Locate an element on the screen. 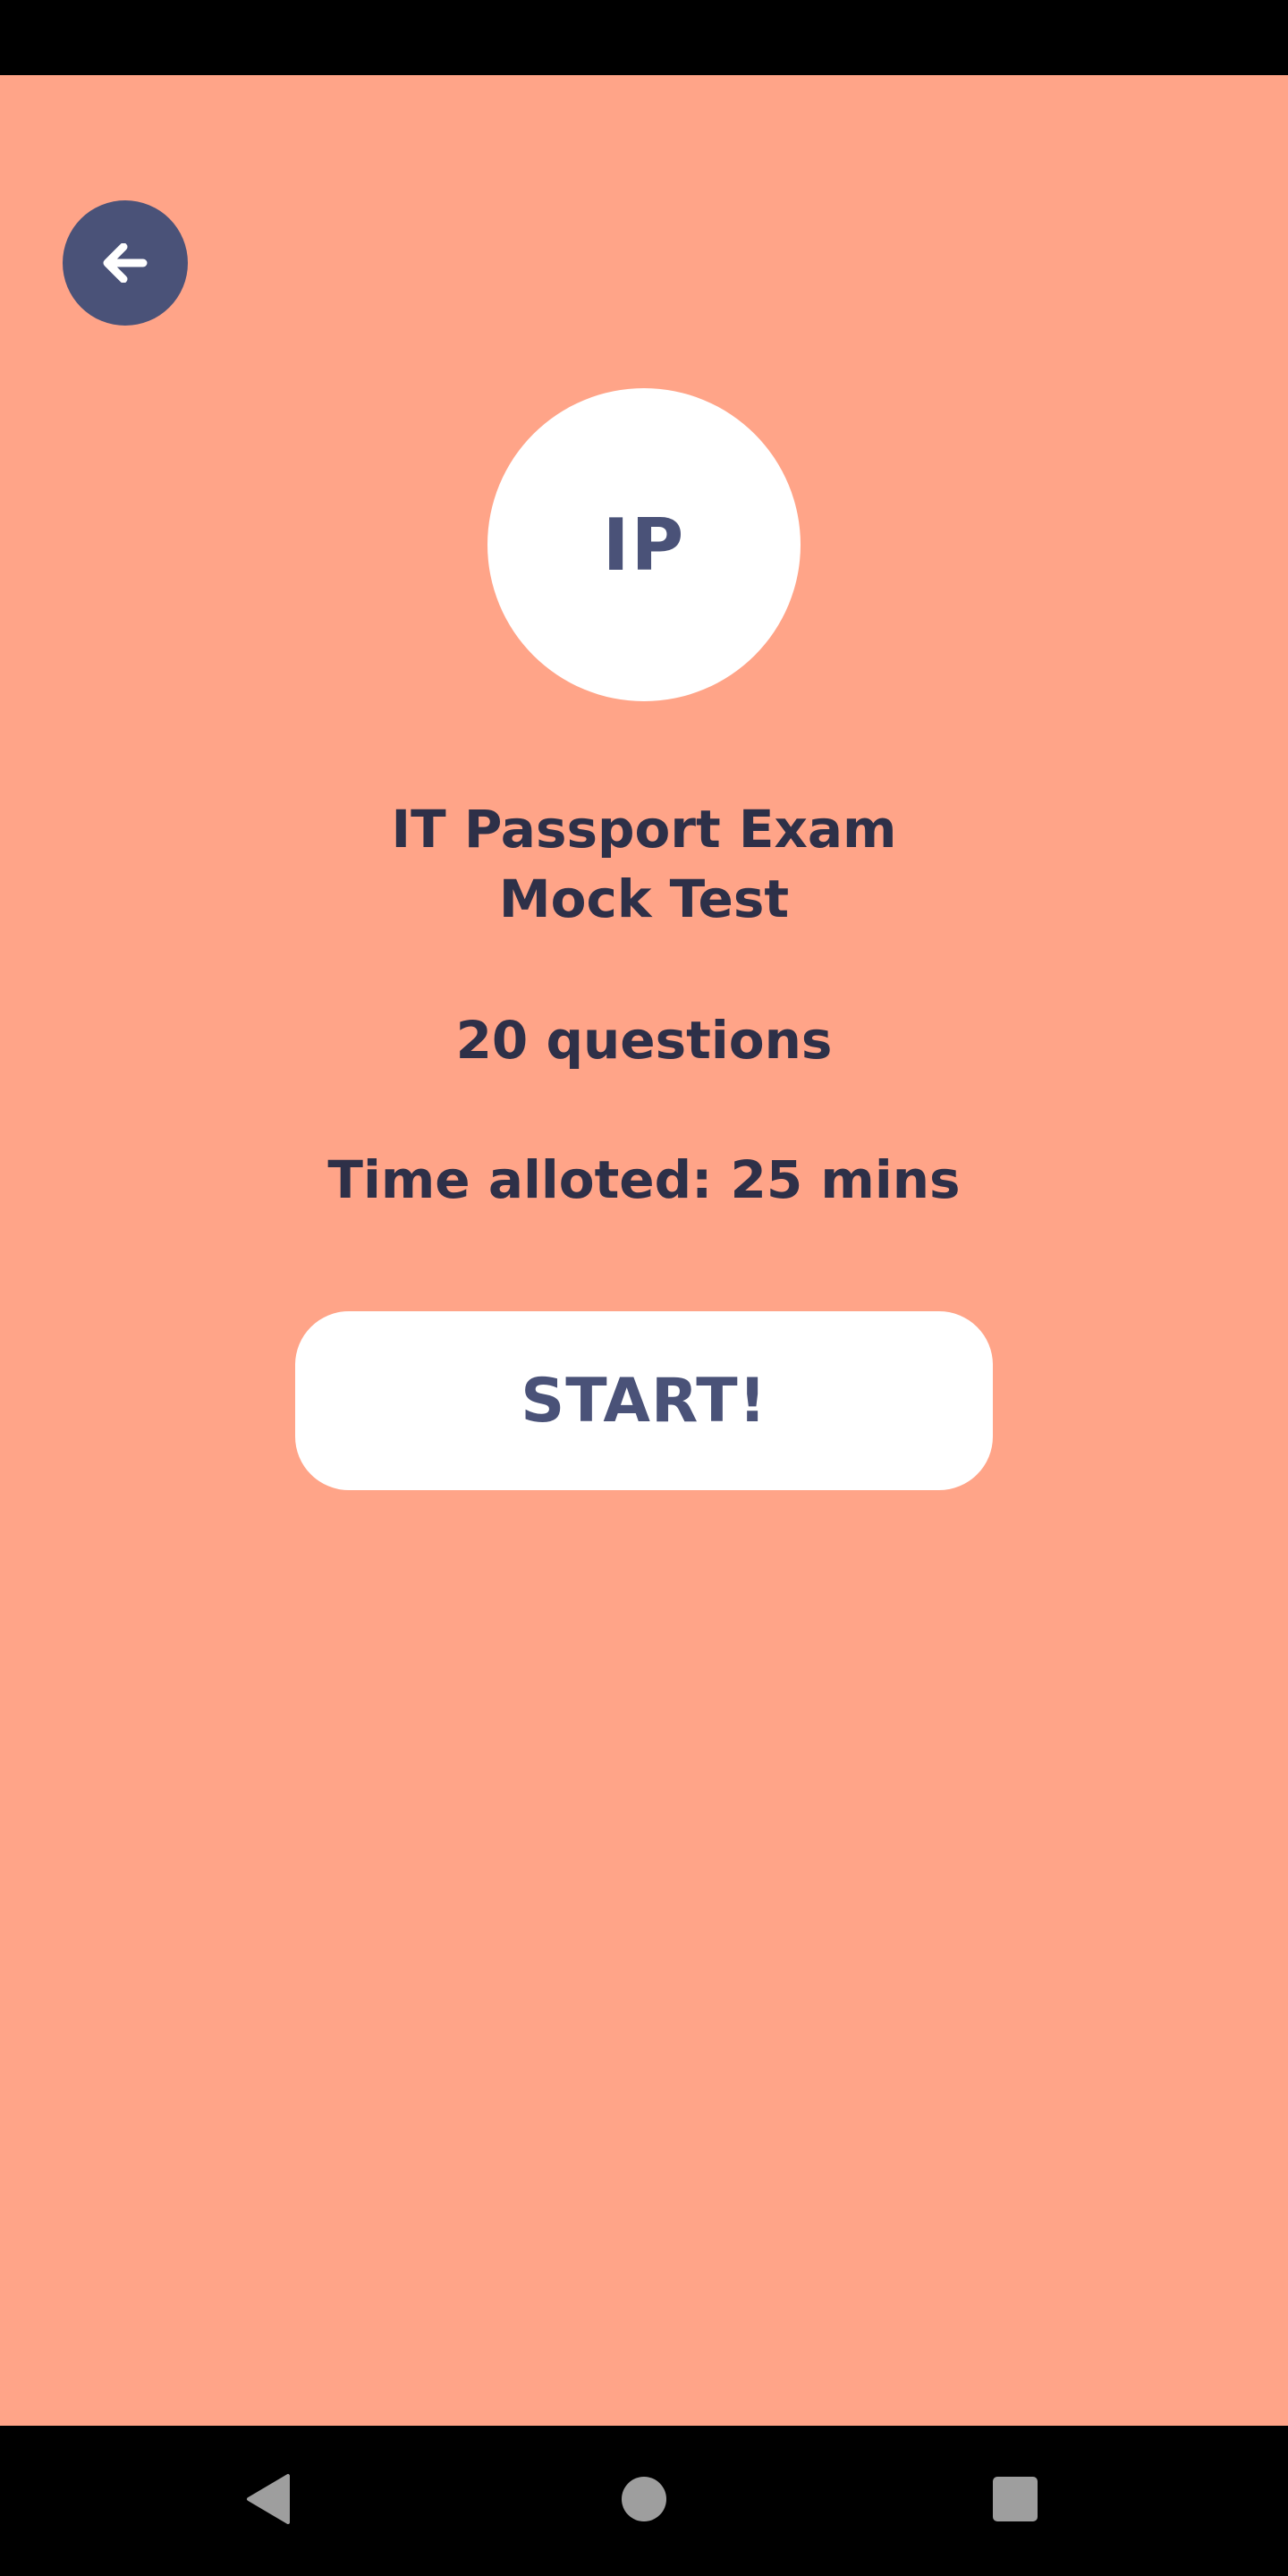 This screenshot has width=1288, height=2576. question-count: 20 questions is located at coordinates (644, 1040).